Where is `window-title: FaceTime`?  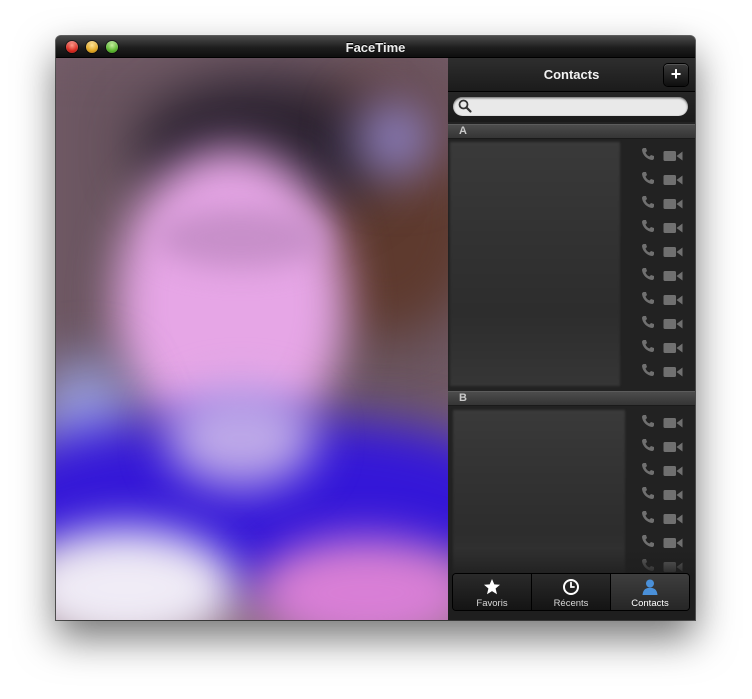
window-title: FaceTime is located at coordinates (375, 47).